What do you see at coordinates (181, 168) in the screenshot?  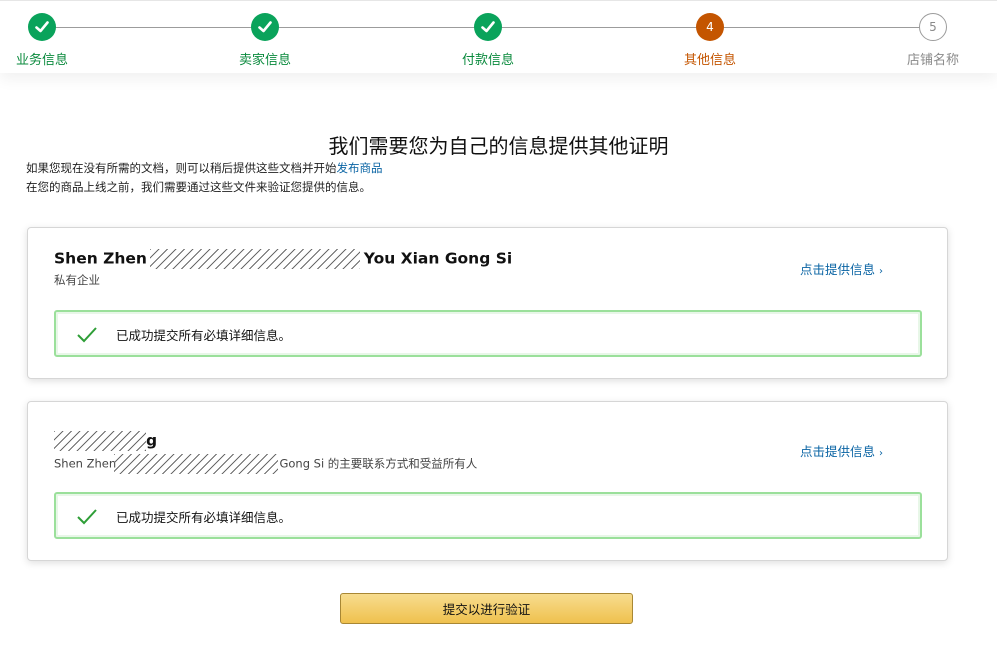 I see `intro-line-1-text: 如果您现在没有所需的文档，则可以稍后提供这些文档并开始` at bounding box center [181, 168].